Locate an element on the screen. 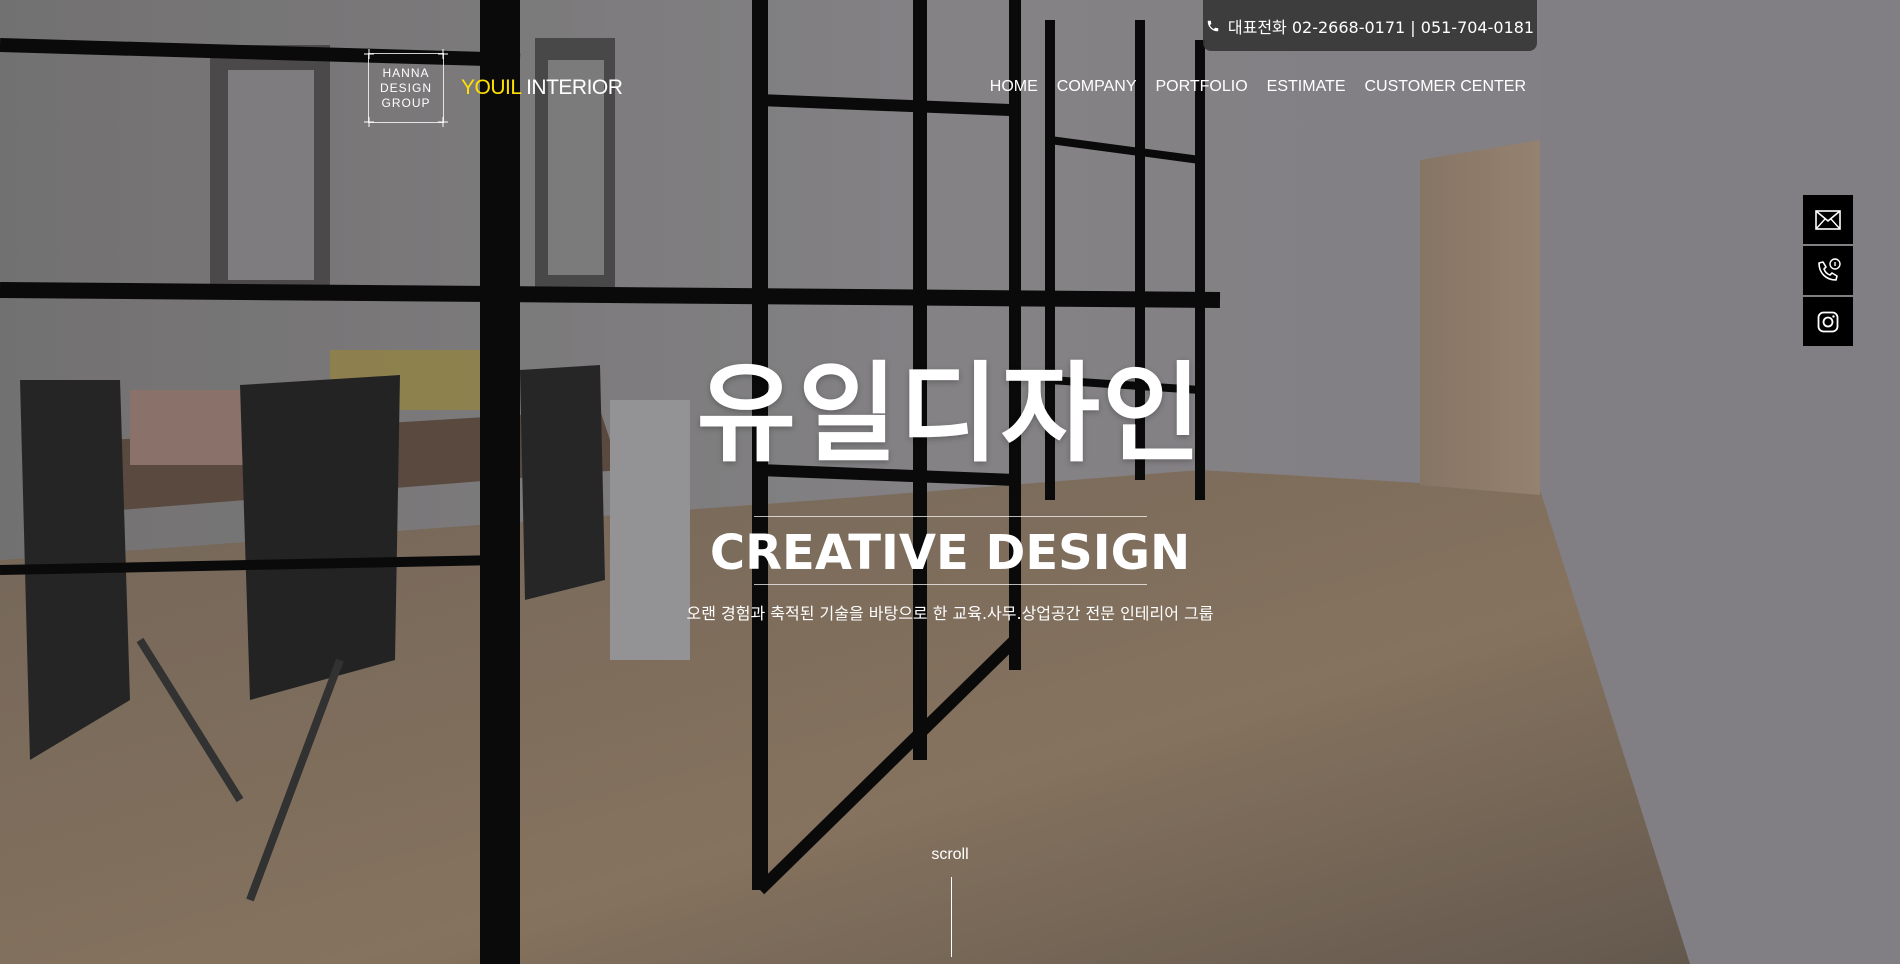  scroll-indicator-label: scroll is located at coordinates (950, 855).